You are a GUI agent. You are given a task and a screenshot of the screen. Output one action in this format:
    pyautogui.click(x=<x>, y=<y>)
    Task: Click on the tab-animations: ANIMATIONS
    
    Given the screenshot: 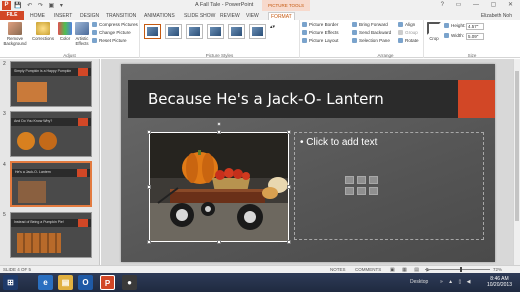 What is the action you would take?
    pyautogui.click(x=159, y=16)
    